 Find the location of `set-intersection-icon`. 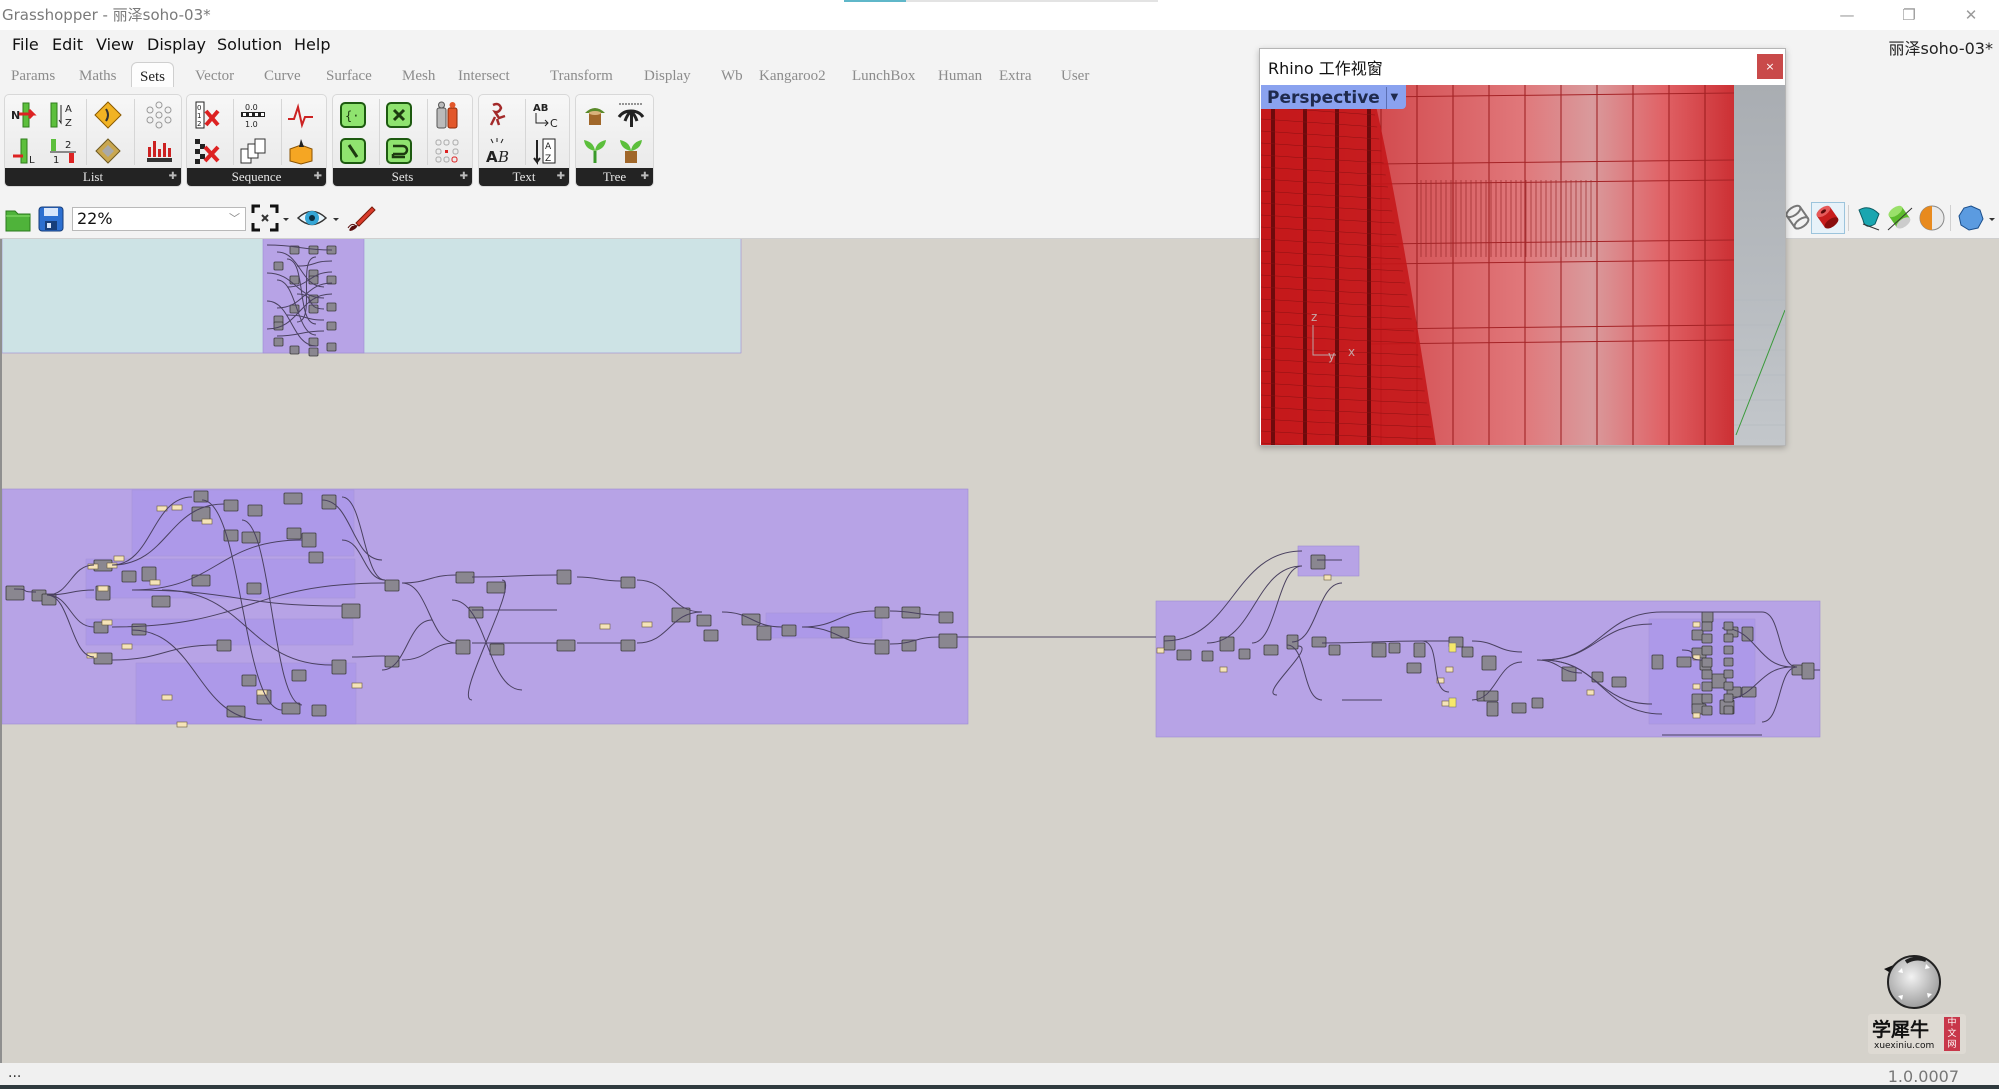

set-intersection-icon is located at coordinates (353, 151).